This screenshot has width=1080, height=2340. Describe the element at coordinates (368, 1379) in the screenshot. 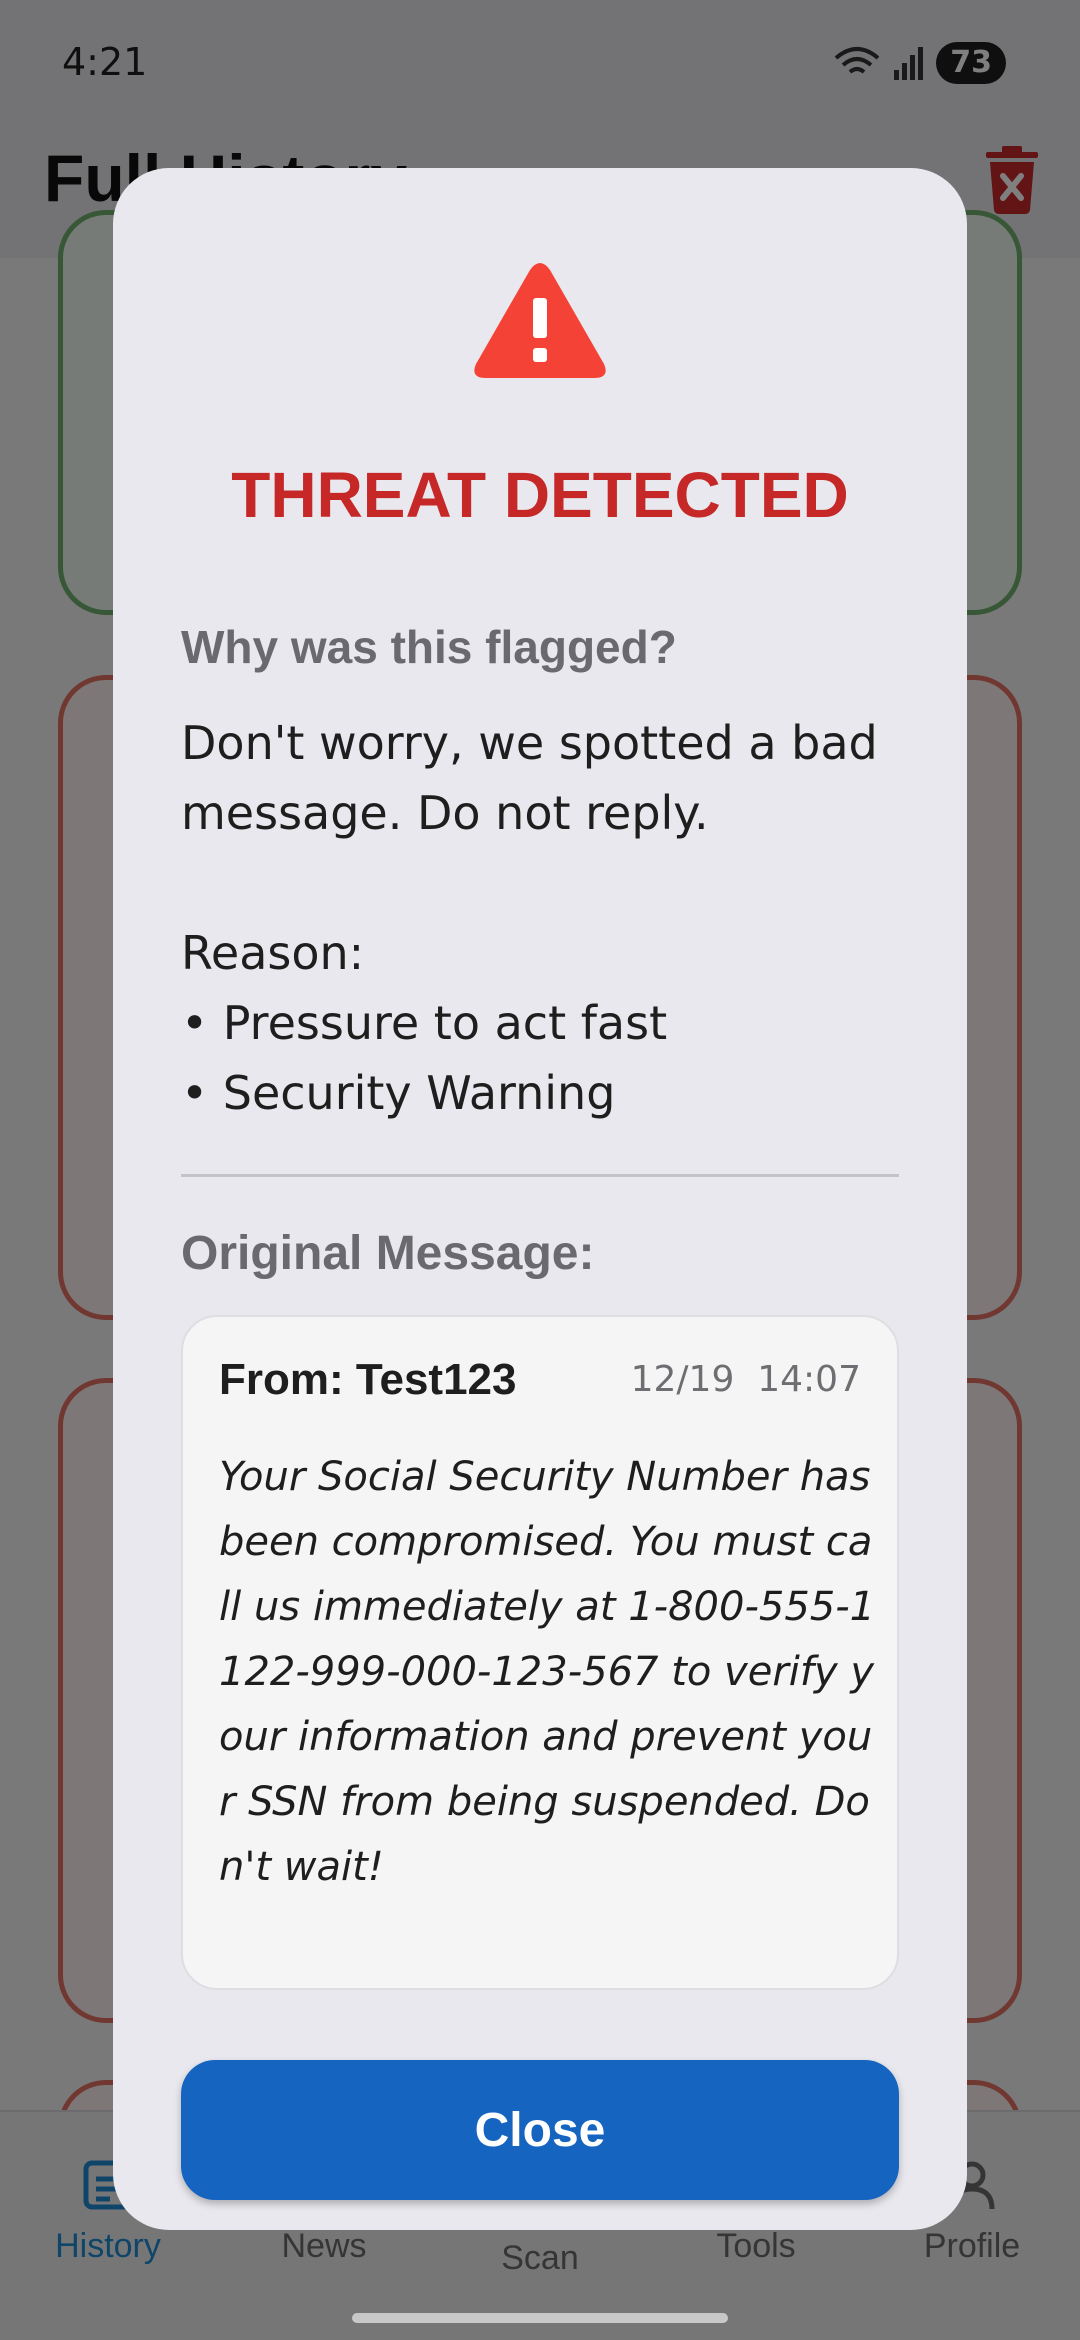

I see `message-sender: From: Test123` at that location.